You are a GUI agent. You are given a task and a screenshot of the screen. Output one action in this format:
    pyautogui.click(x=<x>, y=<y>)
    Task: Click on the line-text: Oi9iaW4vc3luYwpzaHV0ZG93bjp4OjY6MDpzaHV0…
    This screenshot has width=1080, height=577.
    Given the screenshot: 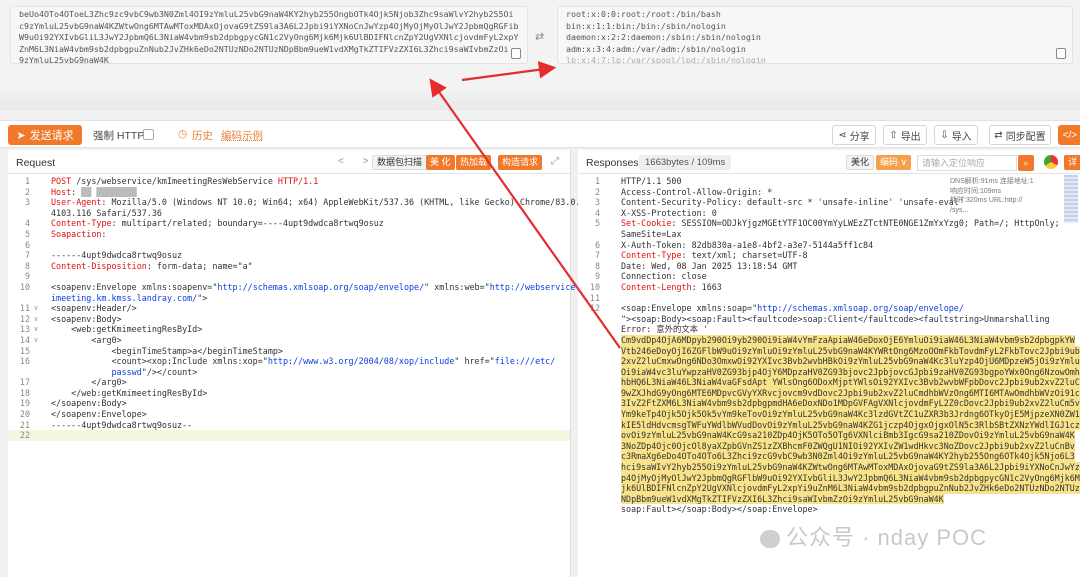 What is the action you would take?
    pyautogui.click(x=850, y=372)
    